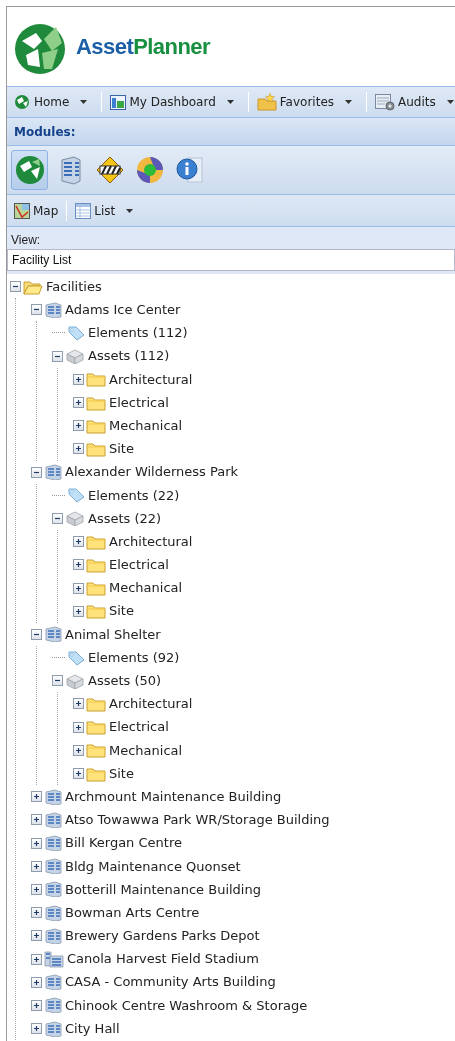 The height and width of the screenshot is (1041, 455). What do you see at coordinates (112, 634) in the screenshot?
I see `tree-node-label: Animal Shelter` at bounding box center [112, 634].